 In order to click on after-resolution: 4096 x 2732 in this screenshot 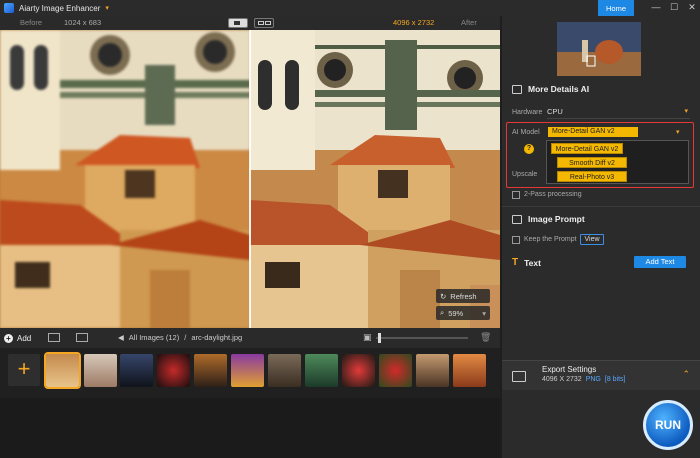, I will do `click(414, 22)`.